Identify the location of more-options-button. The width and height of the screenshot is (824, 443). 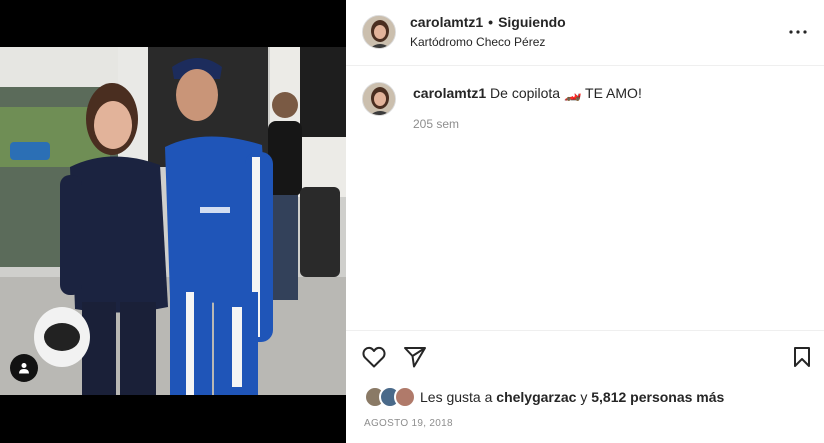
(798, 32).